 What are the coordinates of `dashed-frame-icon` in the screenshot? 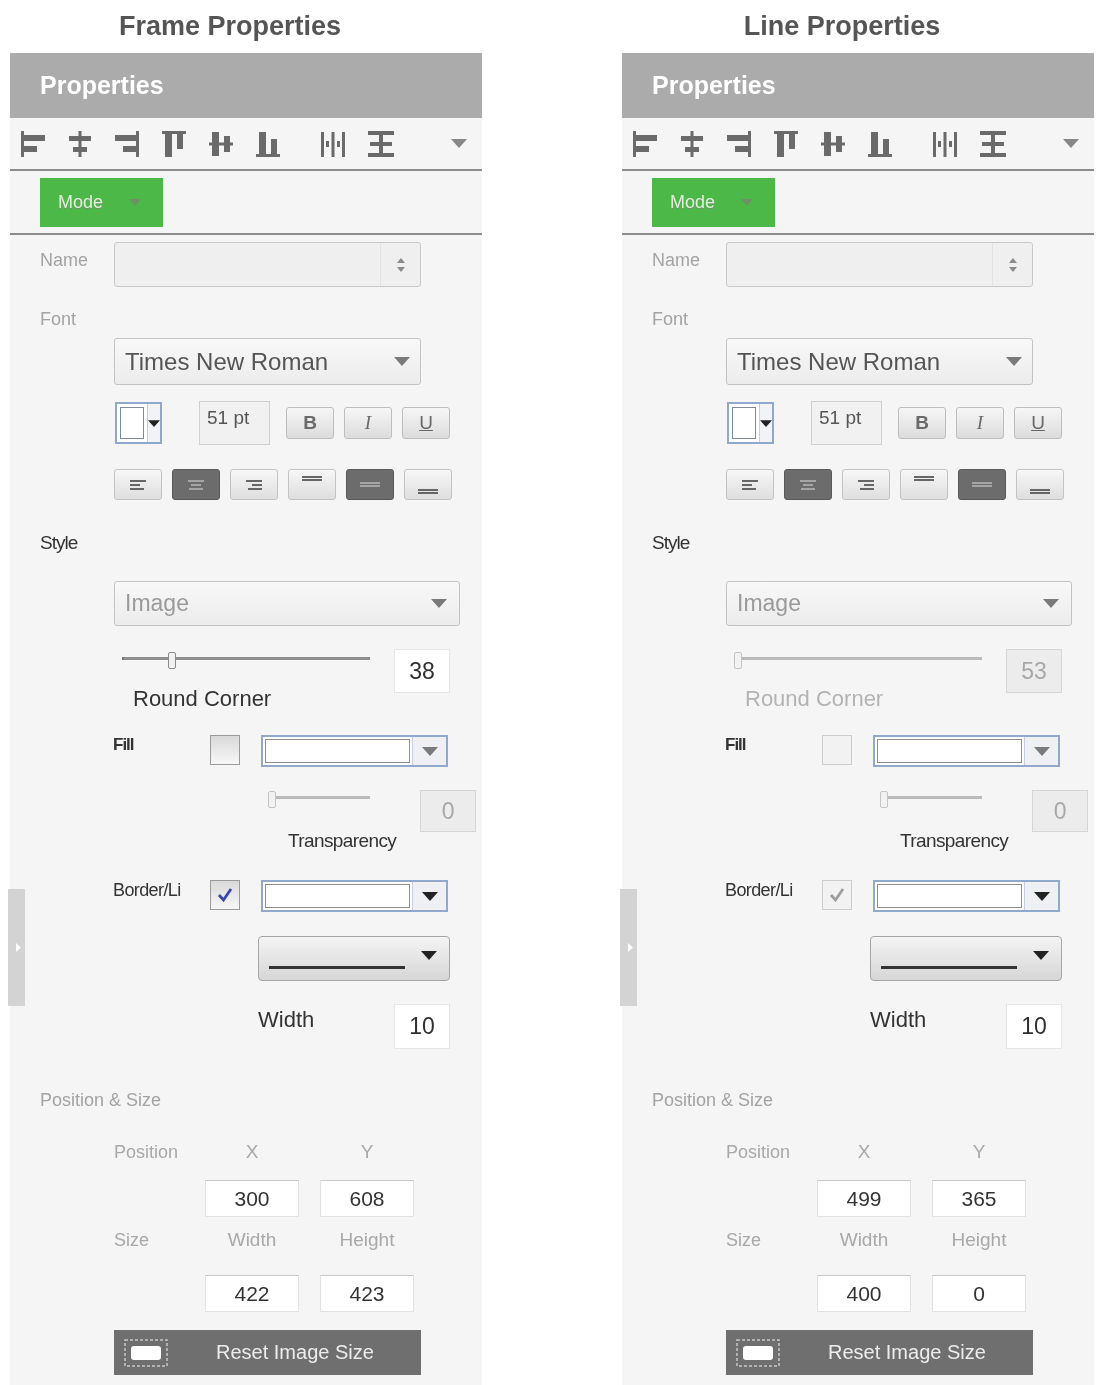 It's located at (758, 1352).